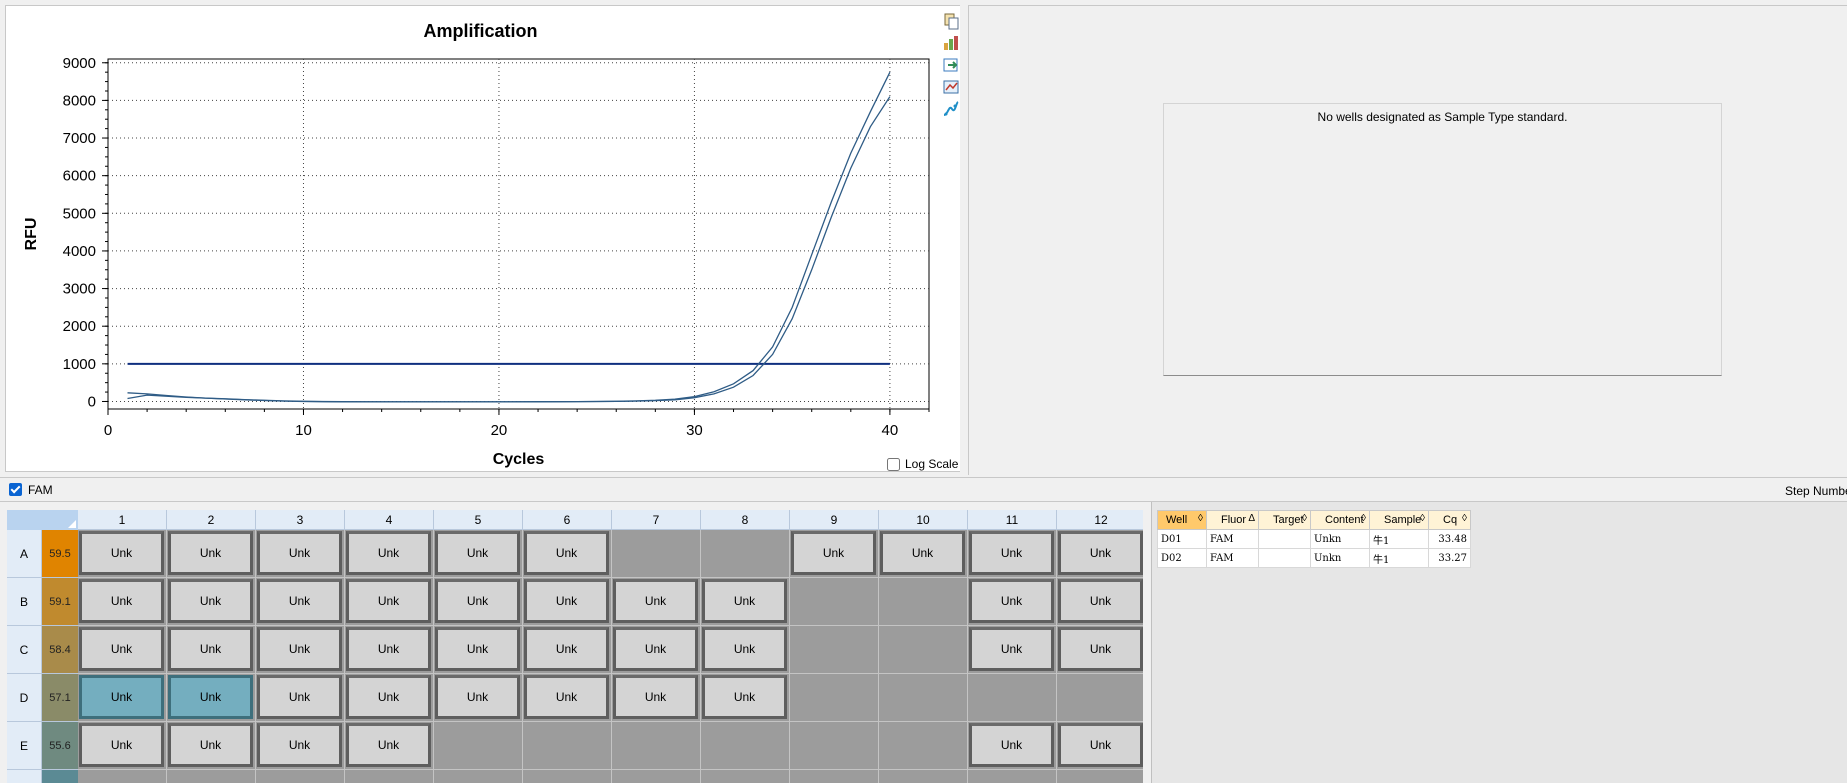  Describe the element at coordinates (1232, 539) in the screenshot. I see `results-cell: FAM` at that location.